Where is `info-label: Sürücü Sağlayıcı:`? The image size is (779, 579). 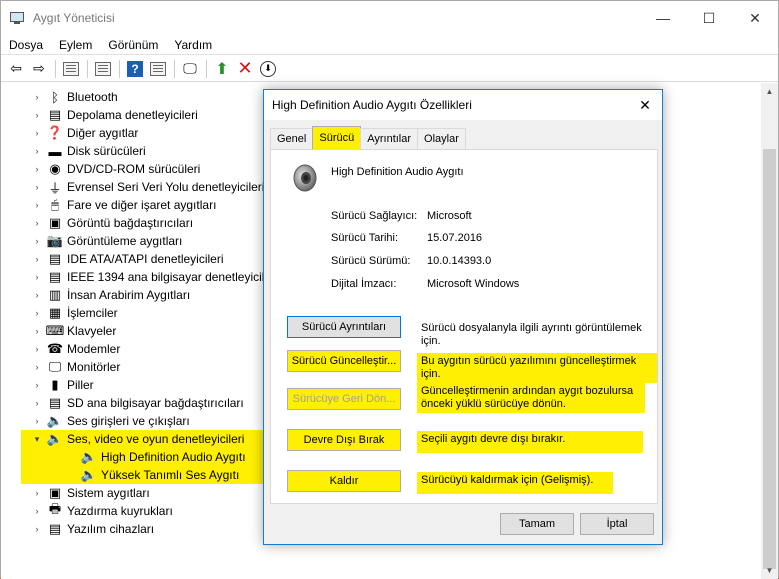
info-label: Sürücü Sağlayıcı: is located at coordinates (374, 216).